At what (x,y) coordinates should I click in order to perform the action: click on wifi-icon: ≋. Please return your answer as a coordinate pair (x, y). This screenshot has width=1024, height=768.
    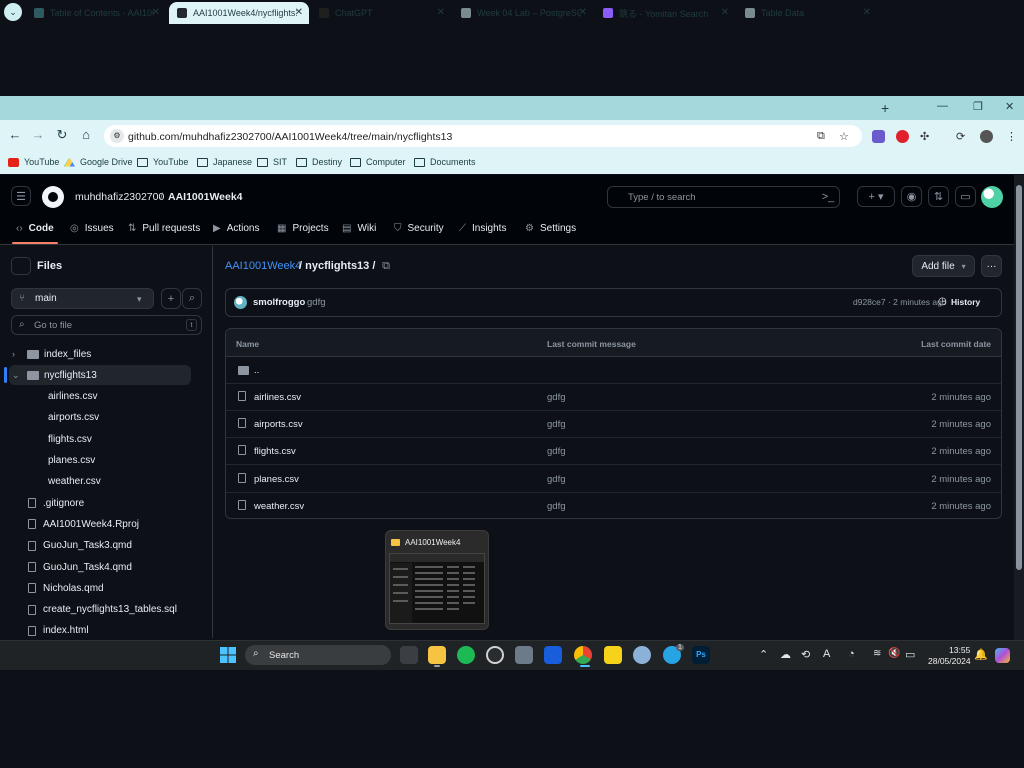
    Looking at the image, I should click on (877, 653).